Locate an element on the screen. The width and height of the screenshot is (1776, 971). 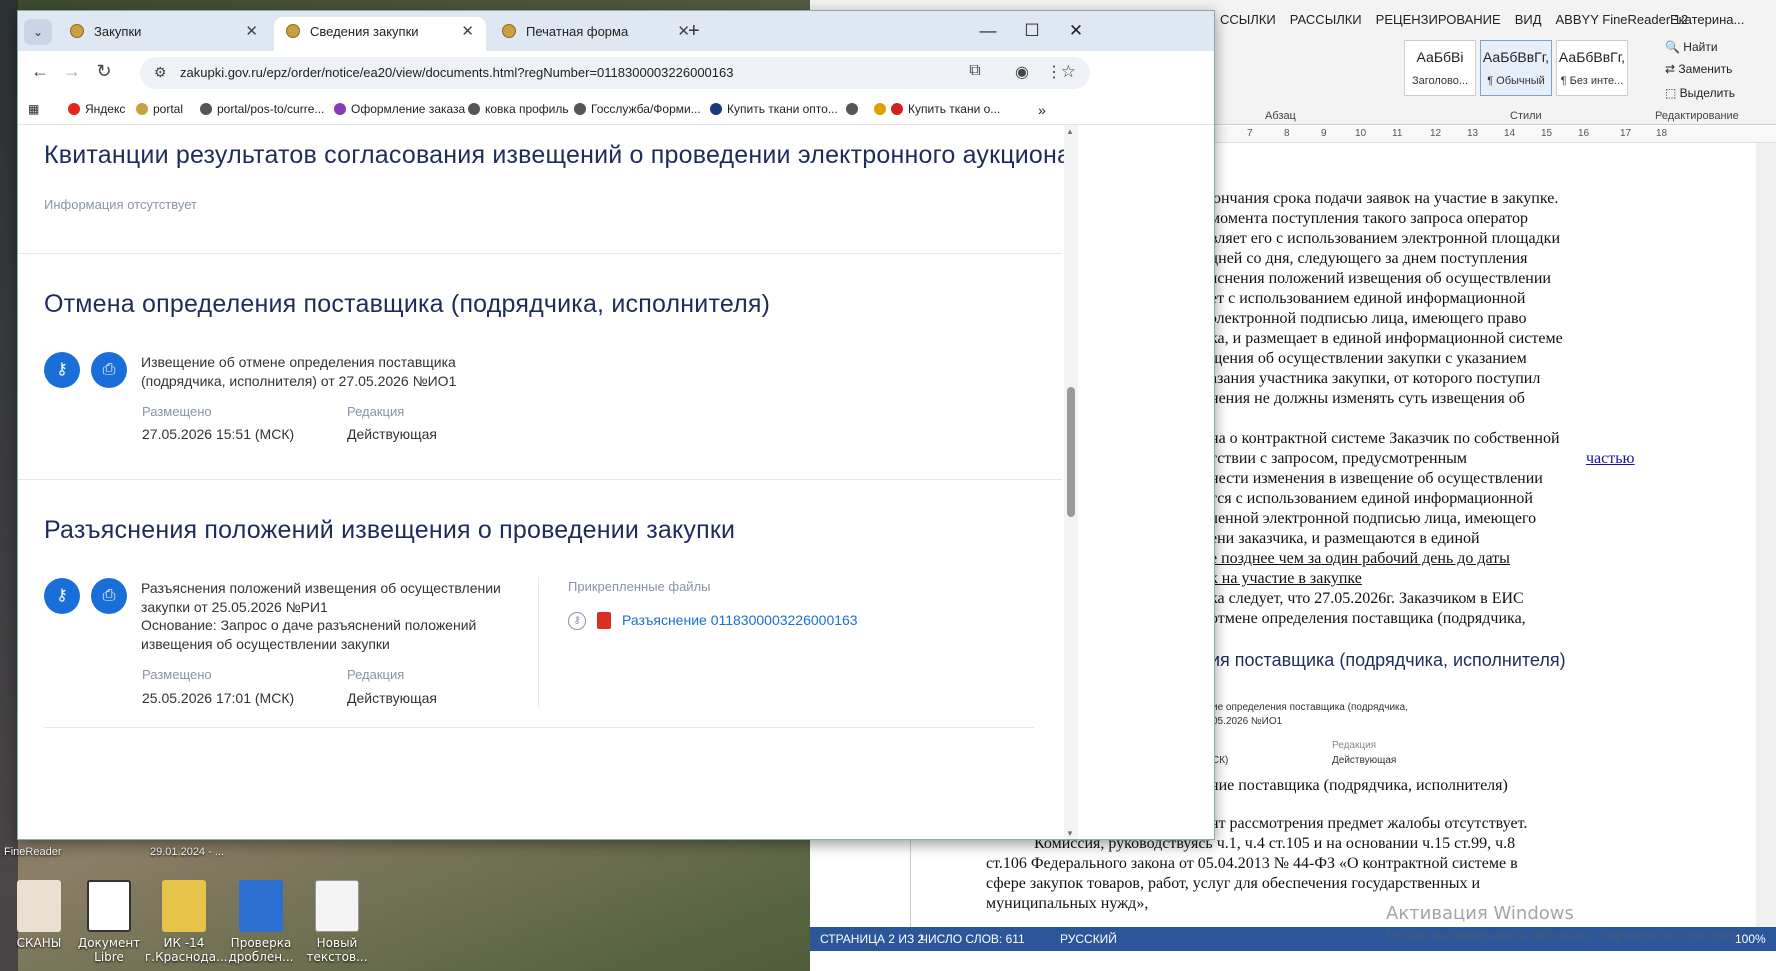
bookmark-label: ковка профиль is located at coordinates (527, 109).